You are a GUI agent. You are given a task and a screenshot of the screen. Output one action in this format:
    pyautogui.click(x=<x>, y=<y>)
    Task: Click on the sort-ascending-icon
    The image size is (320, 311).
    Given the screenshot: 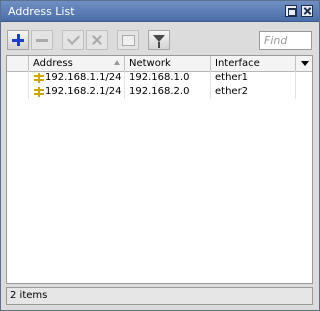 What is the action you would take?
    pyautogui.click(x=117, y=62)
    